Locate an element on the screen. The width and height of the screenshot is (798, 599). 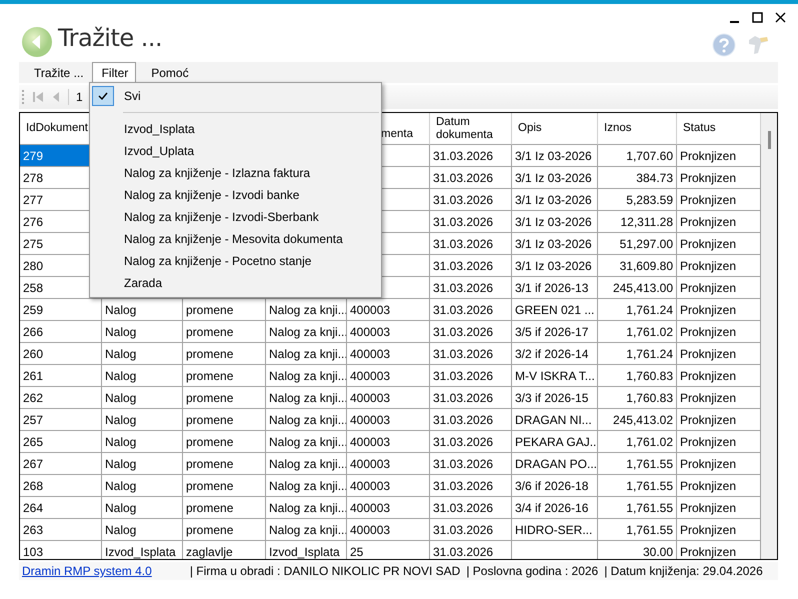
grip-icon is located at coordinates (23, 97).